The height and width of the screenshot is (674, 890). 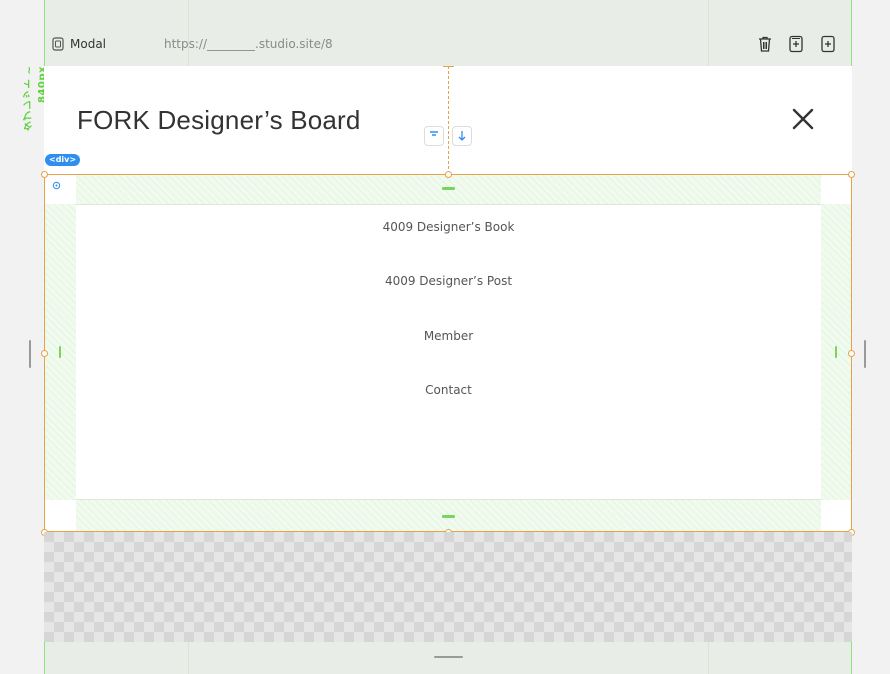 I want to click on resize-handle-top-right, so click(x=851, y=174).